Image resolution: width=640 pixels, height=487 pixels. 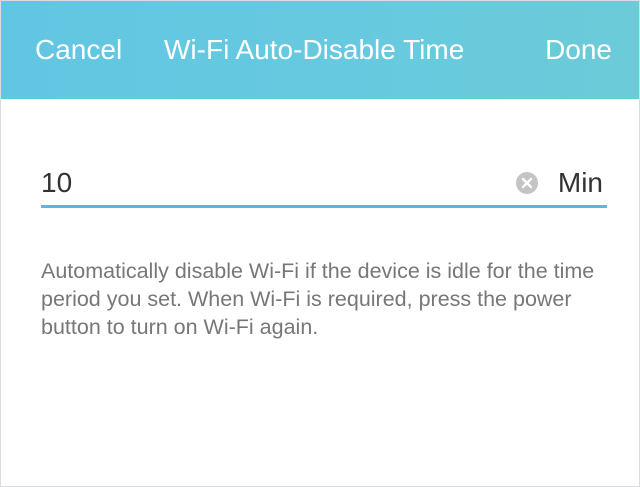 I want to click on clear-icon, so click(x=527, y=183).